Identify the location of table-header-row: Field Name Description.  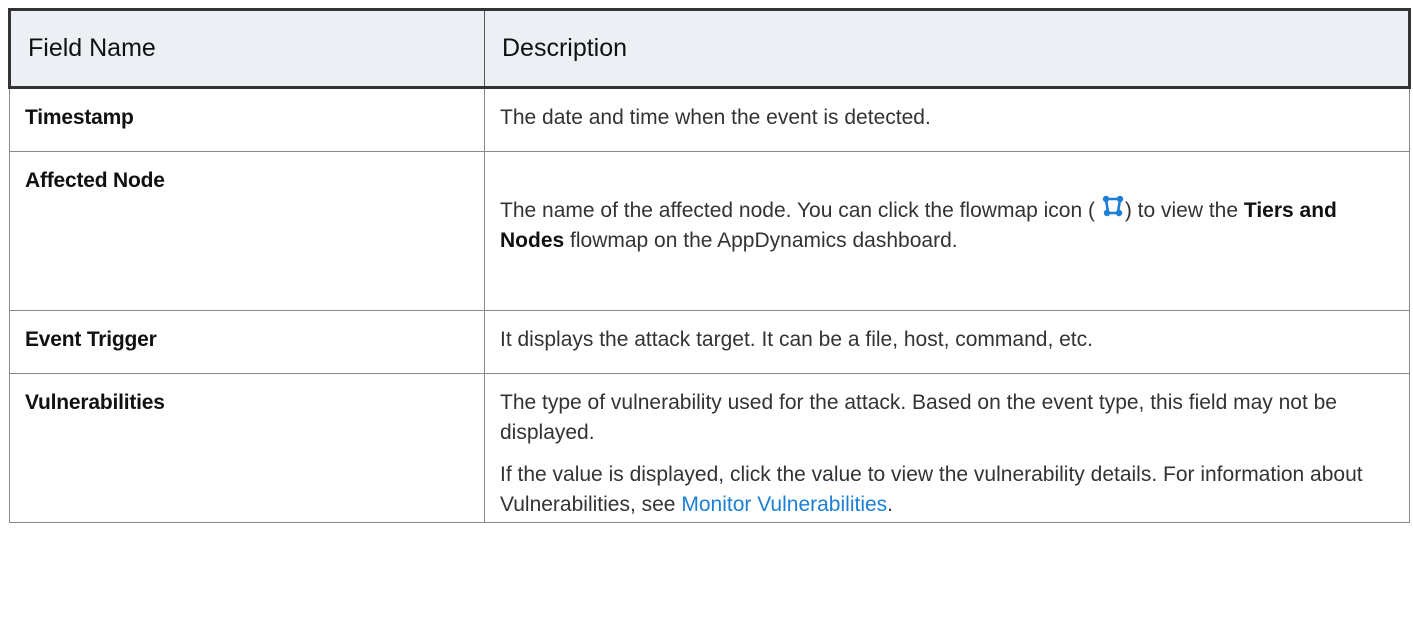
(709, 48).